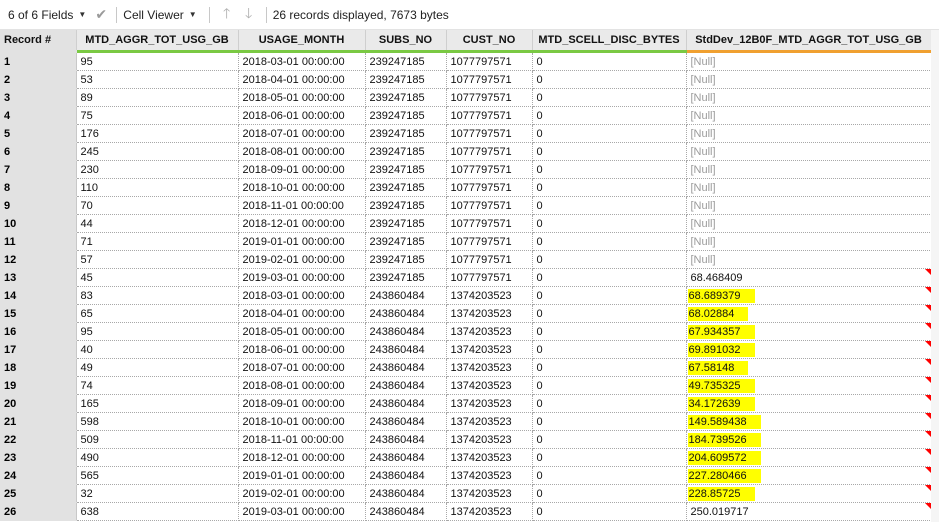 The height and width of the screenshot is (522, 939). Describe the element at coordinates (38, 241) in the screenshot. I see `record-number-cell: 11` at that location.